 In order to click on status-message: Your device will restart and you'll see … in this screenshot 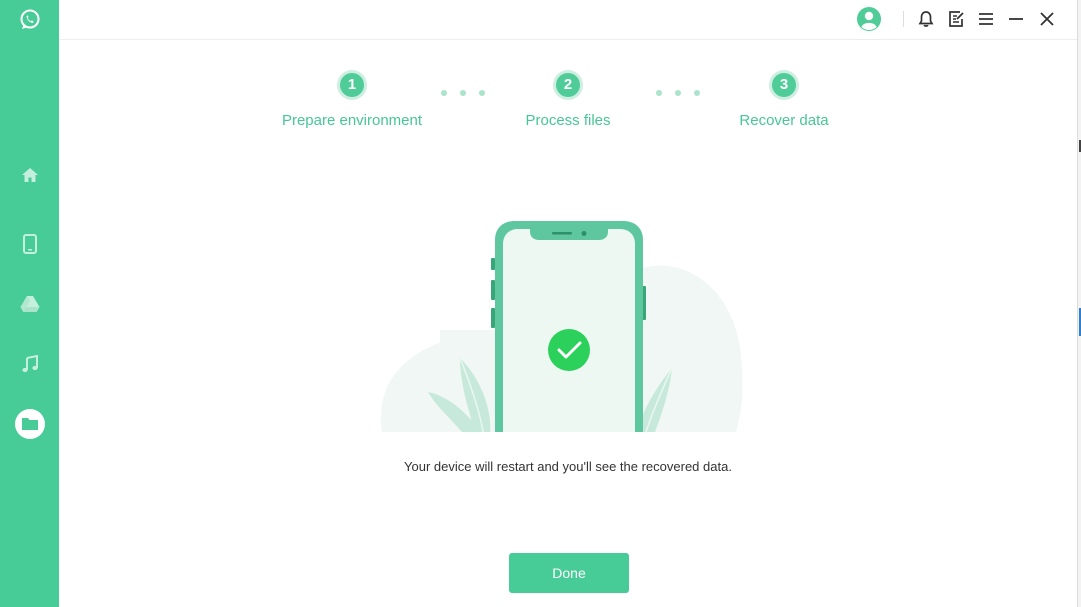, I will do `click(568, 466)`.